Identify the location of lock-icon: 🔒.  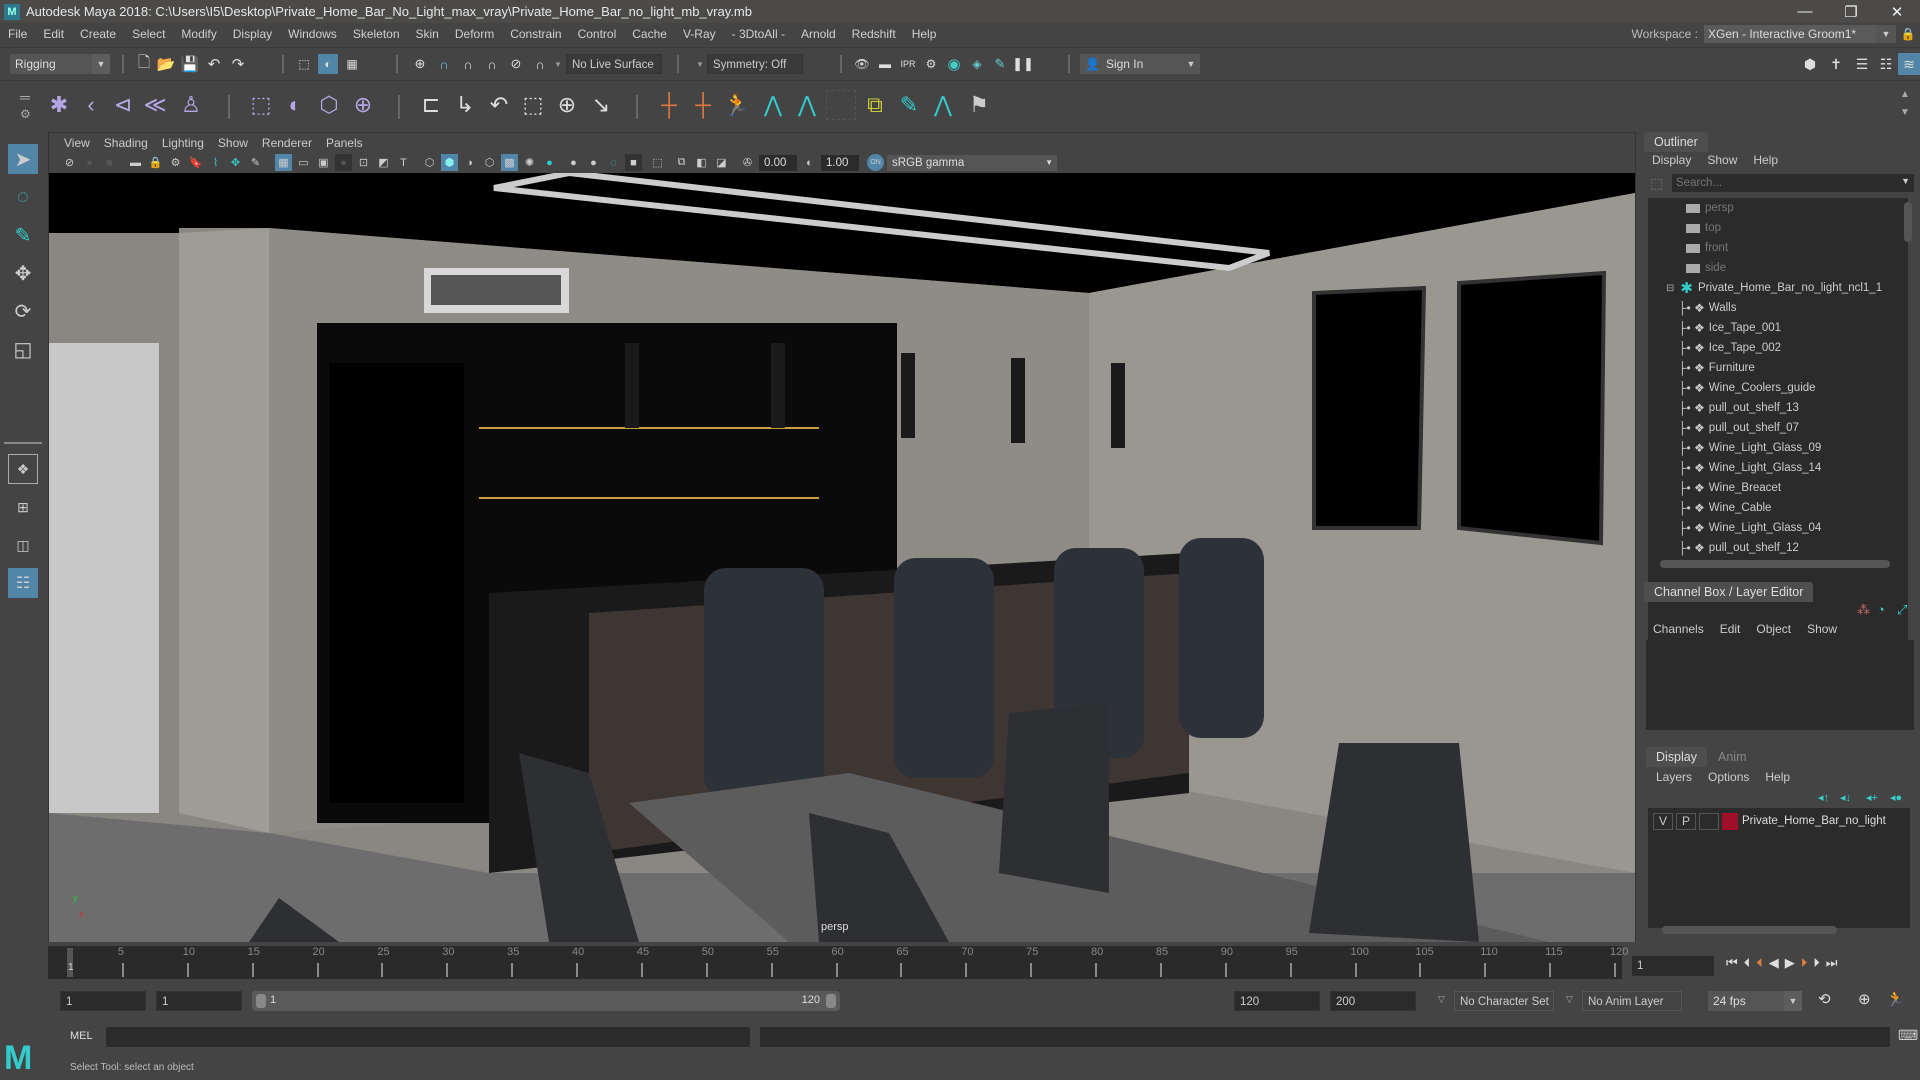
(1908, 34).